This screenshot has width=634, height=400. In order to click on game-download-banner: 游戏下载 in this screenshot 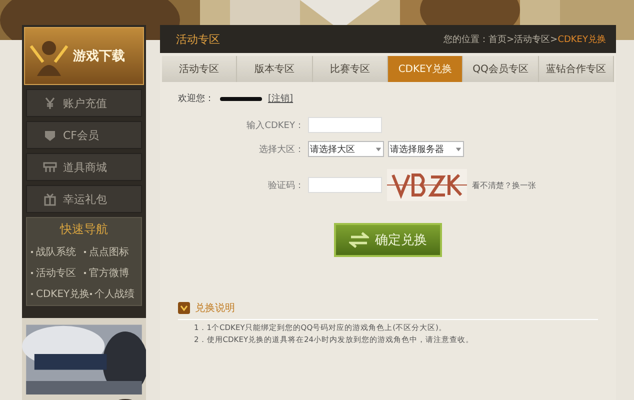, I will do `click(84, 56)`.